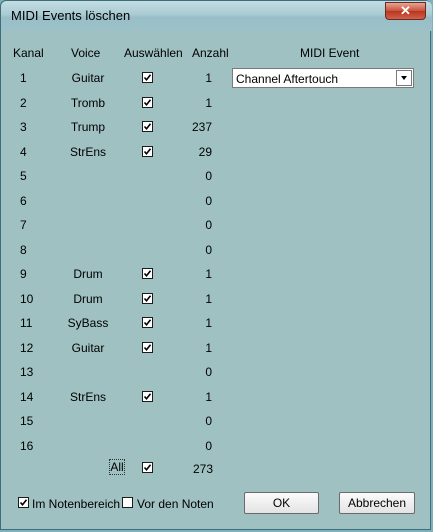 The height and width of the screenshot is (532, 433). Describe the element at coordinates (23, 201) in the screenshot. I see `kanal-cell: 6` at that location.